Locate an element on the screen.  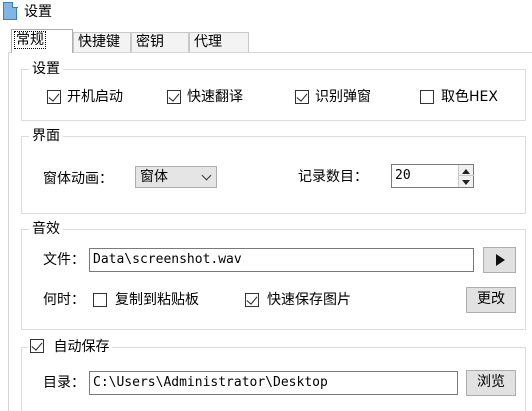
copy-clipboard-label: 复制到粘贴板 is located at coordinates (157, 300).